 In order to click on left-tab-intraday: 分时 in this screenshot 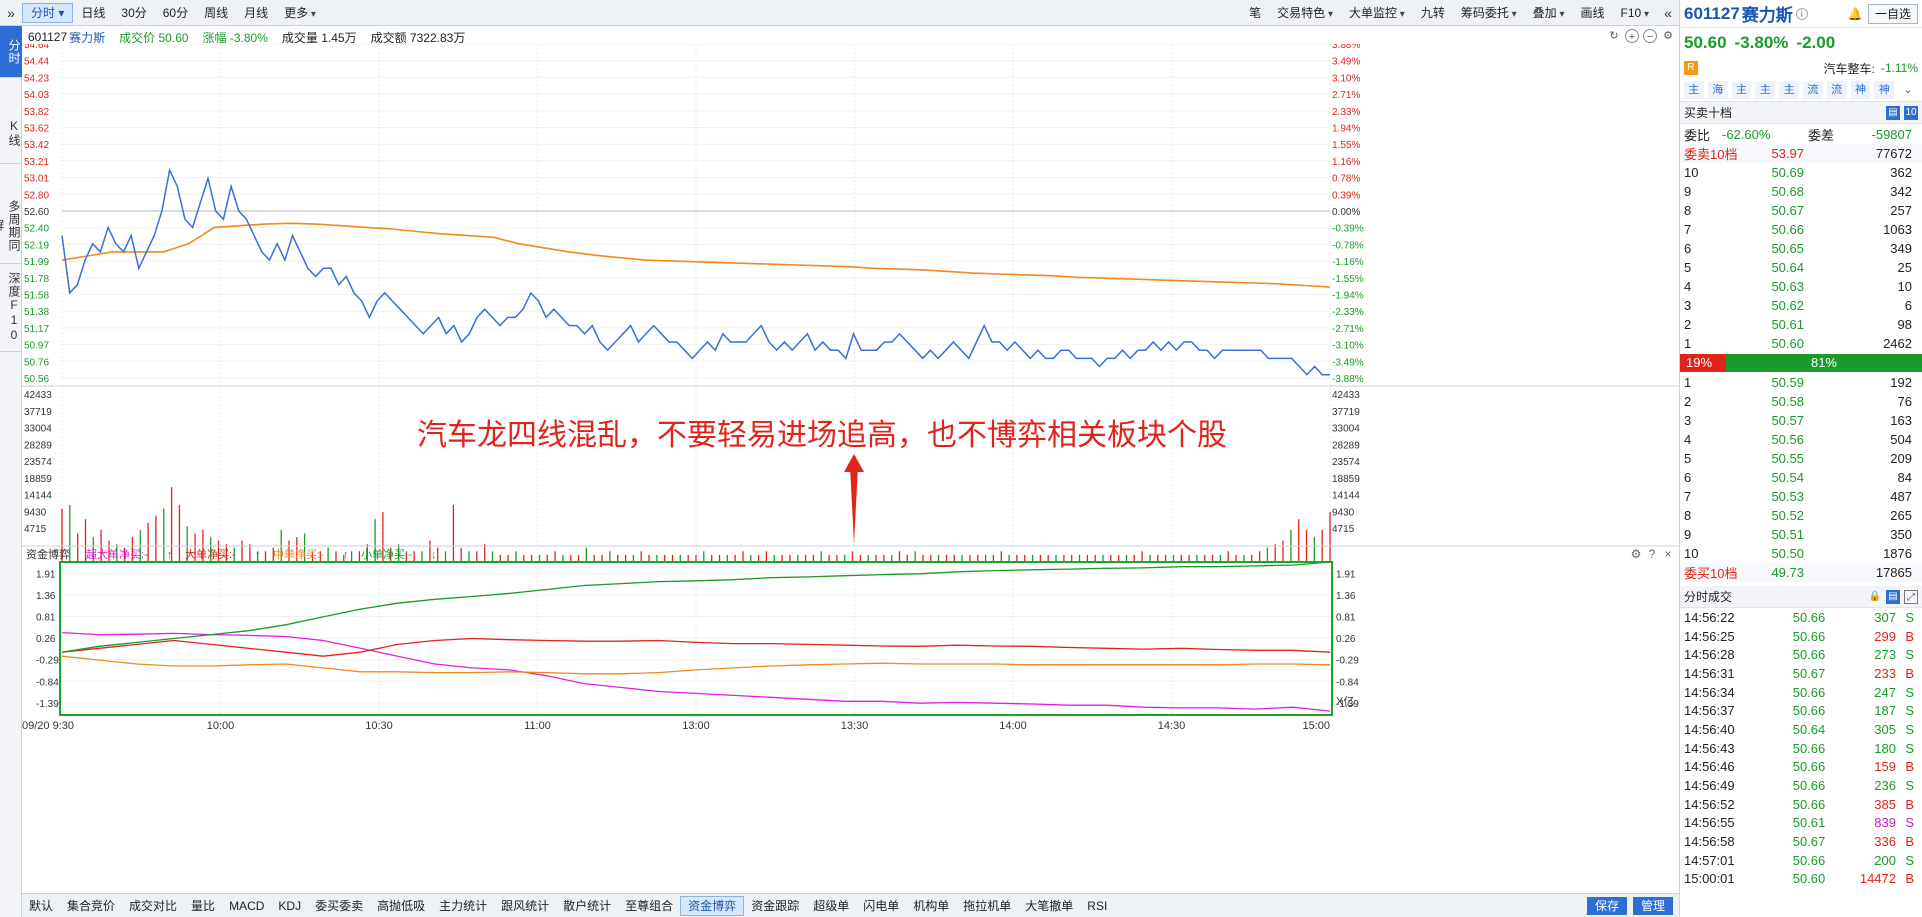, I will do `click(11, 52)`.